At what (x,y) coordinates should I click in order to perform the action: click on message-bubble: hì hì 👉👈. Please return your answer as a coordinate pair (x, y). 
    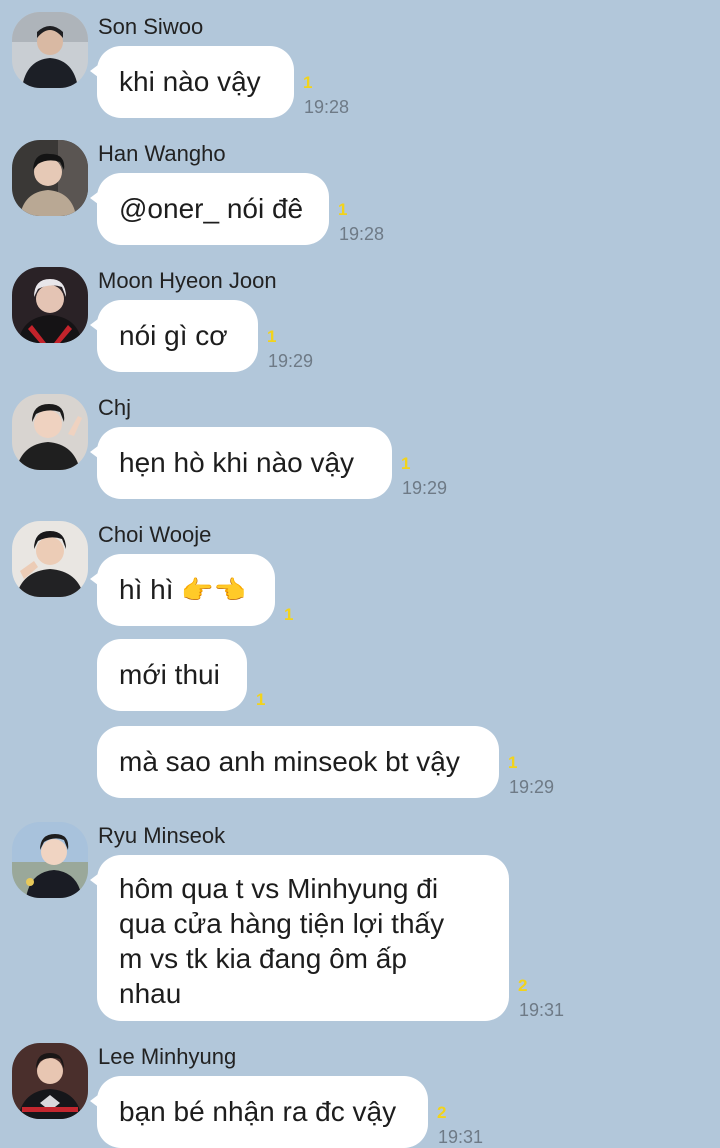
    Looking at the image, I should click on (182, 590).